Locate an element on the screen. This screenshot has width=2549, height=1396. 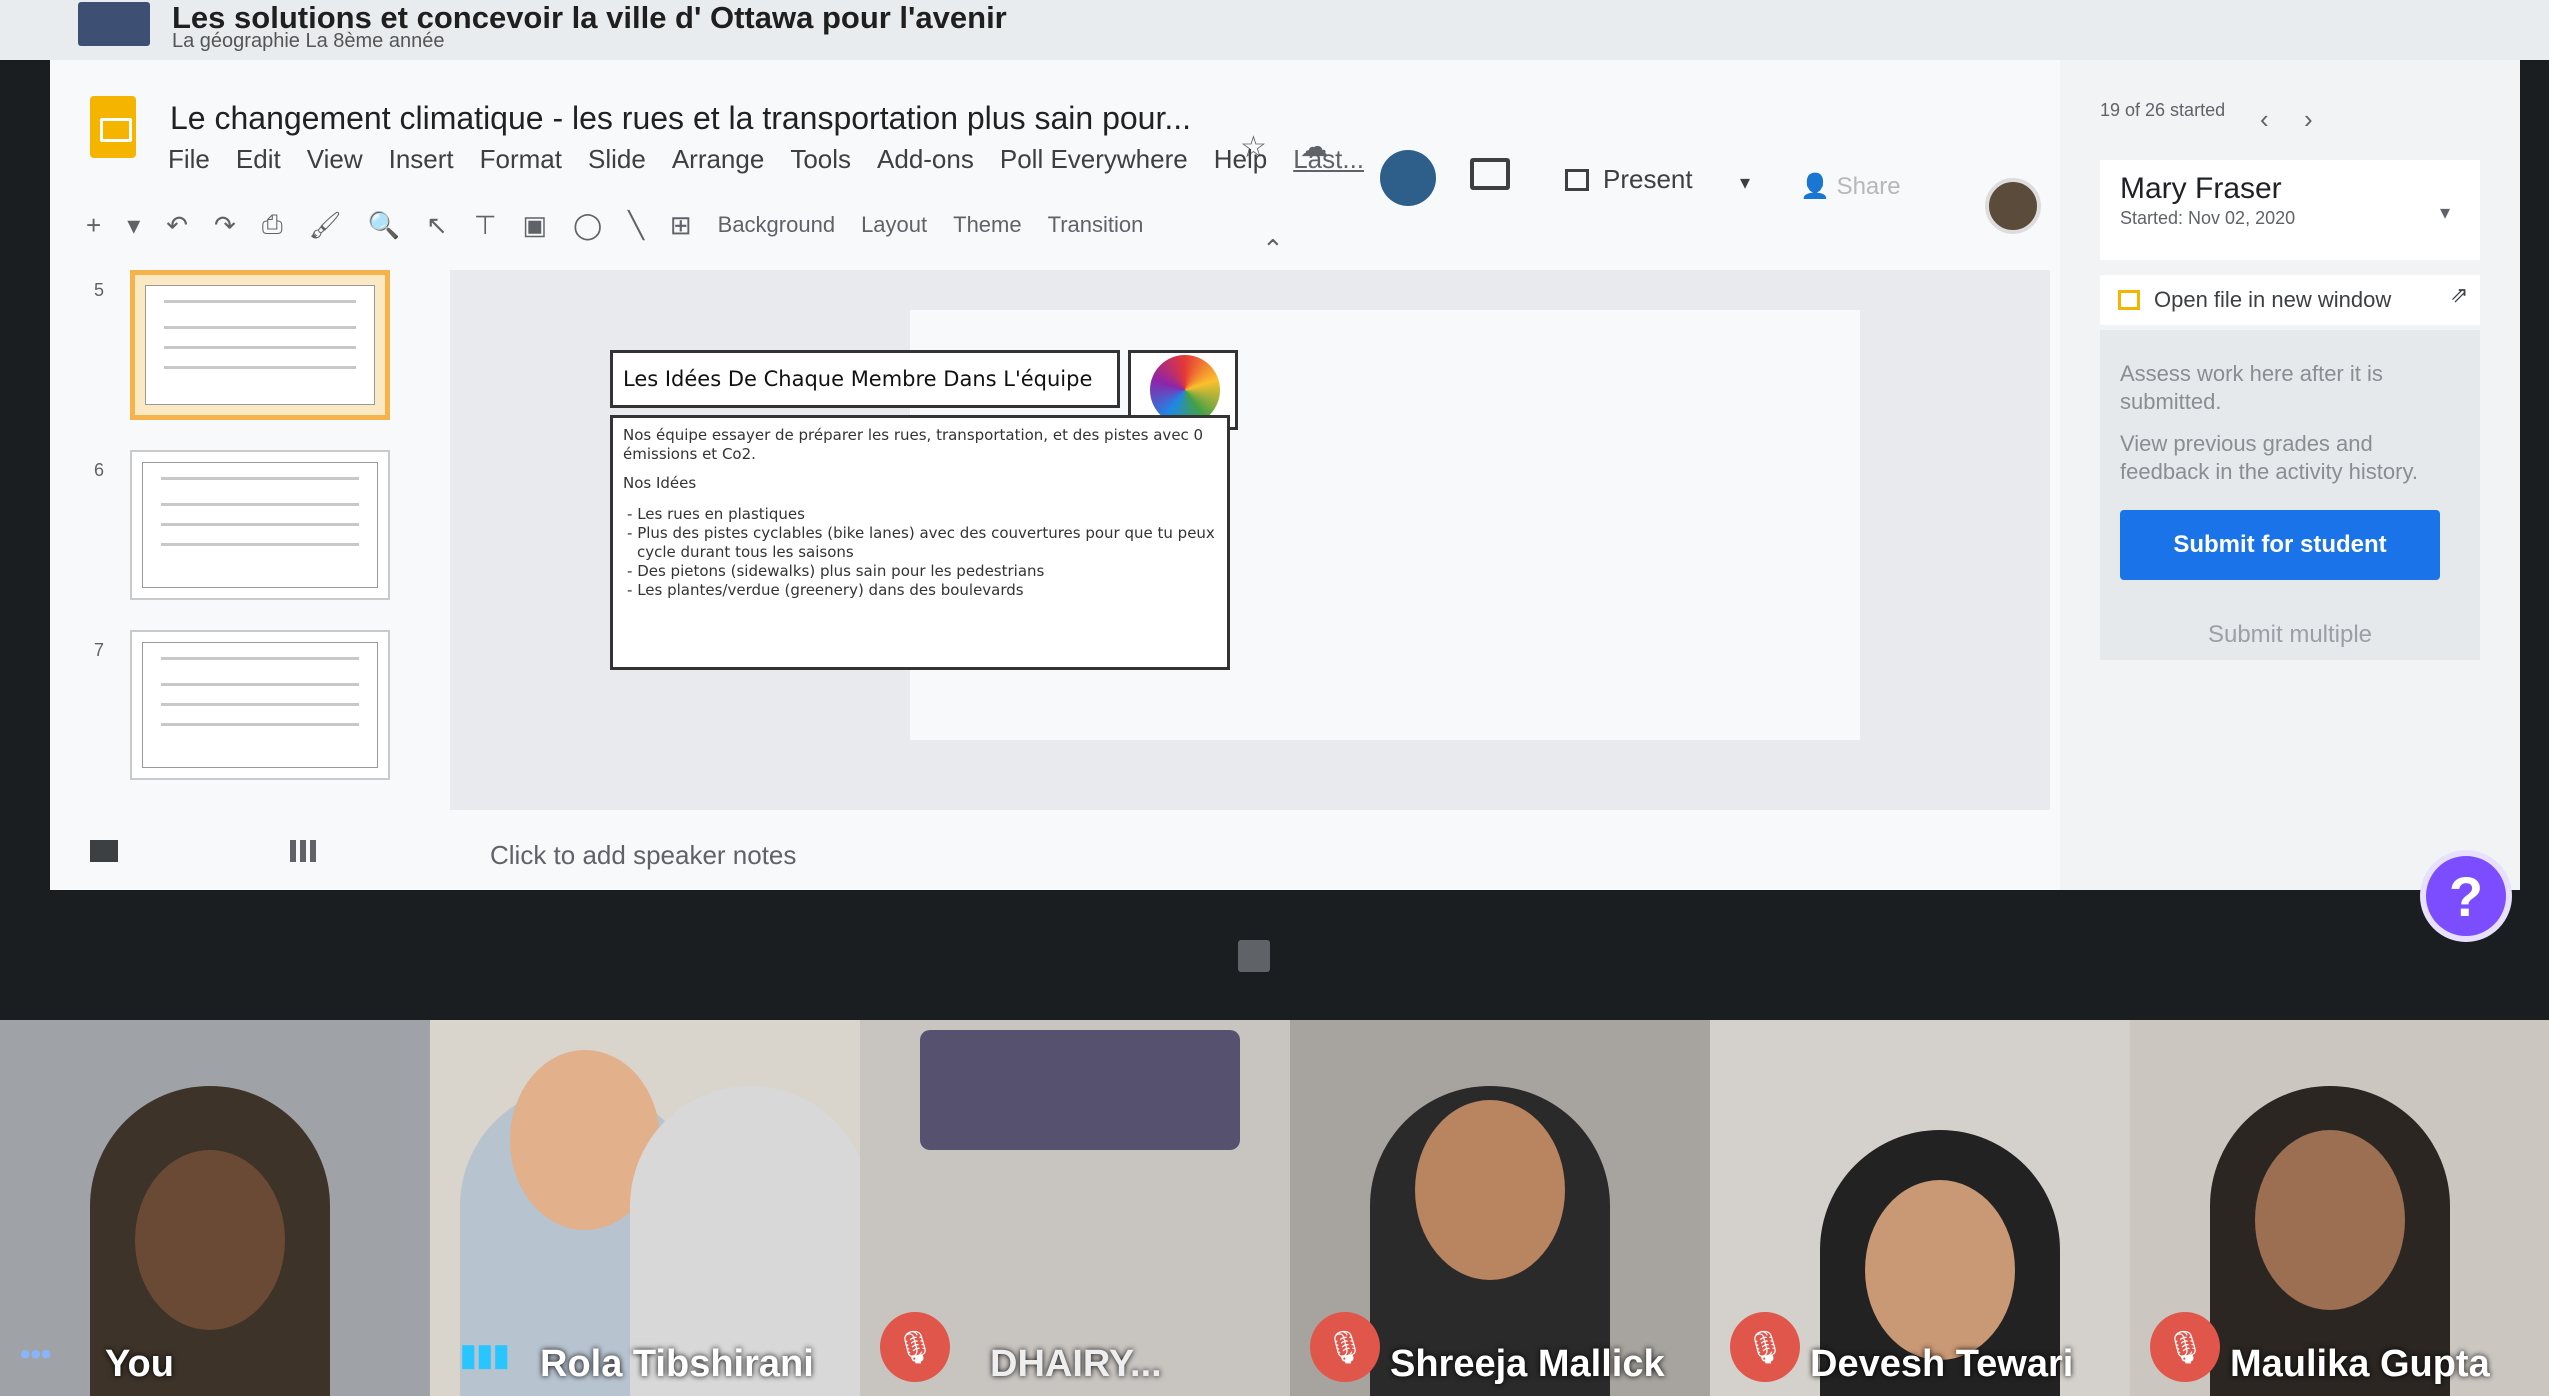
speaker-notes: Click to add speaker notes is located at coordinates (643, 855).